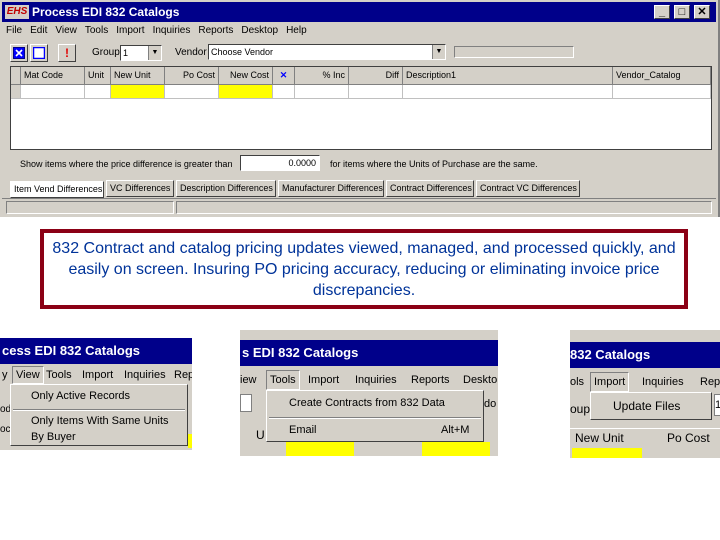  Describe the element at coordinates (376, 92) in the screenshot. I see `cell-diff` at that location.